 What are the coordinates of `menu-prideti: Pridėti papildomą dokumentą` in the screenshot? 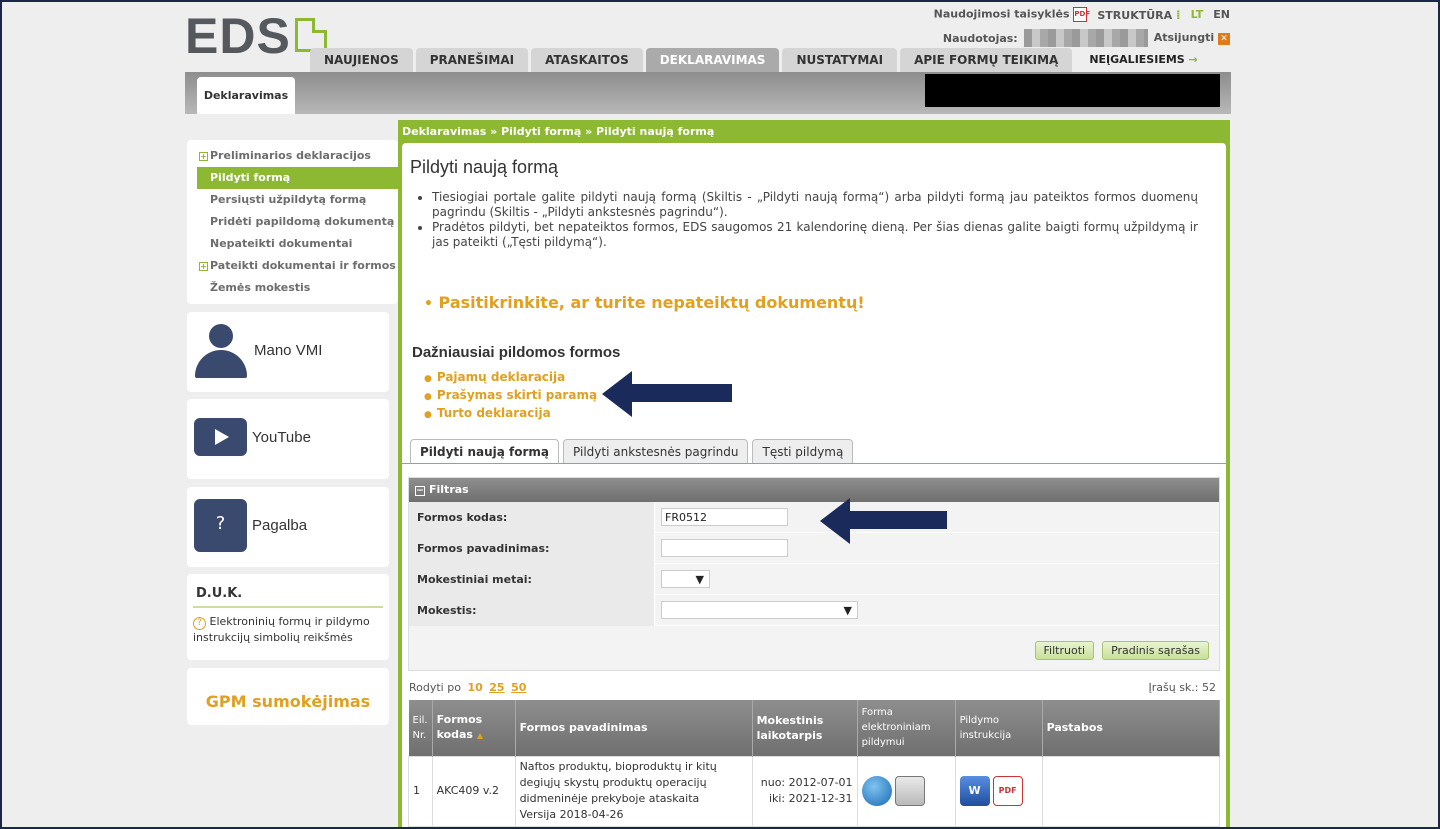 It's located at (292, 222).